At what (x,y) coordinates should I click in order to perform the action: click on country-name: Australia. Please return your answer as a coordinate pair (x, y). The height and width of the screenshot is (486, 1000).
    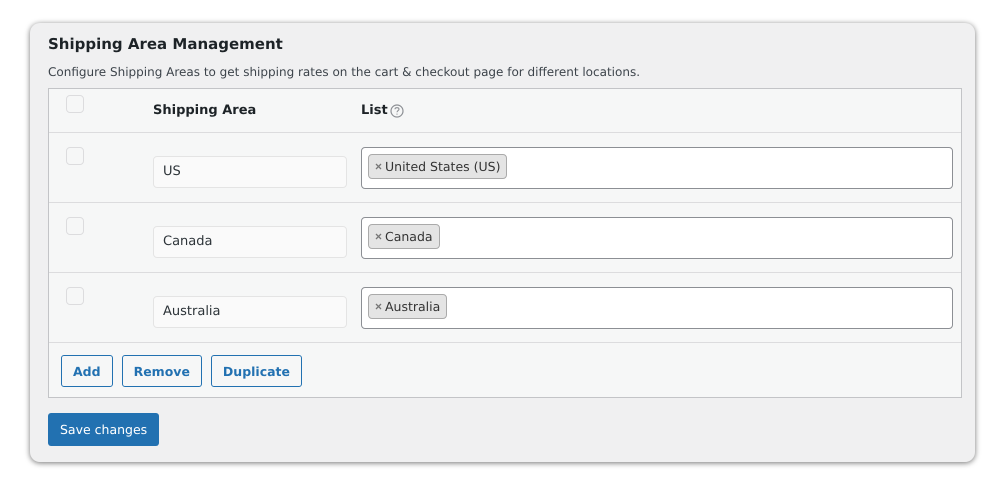
    Looking at the image, I should click on (412, 306).